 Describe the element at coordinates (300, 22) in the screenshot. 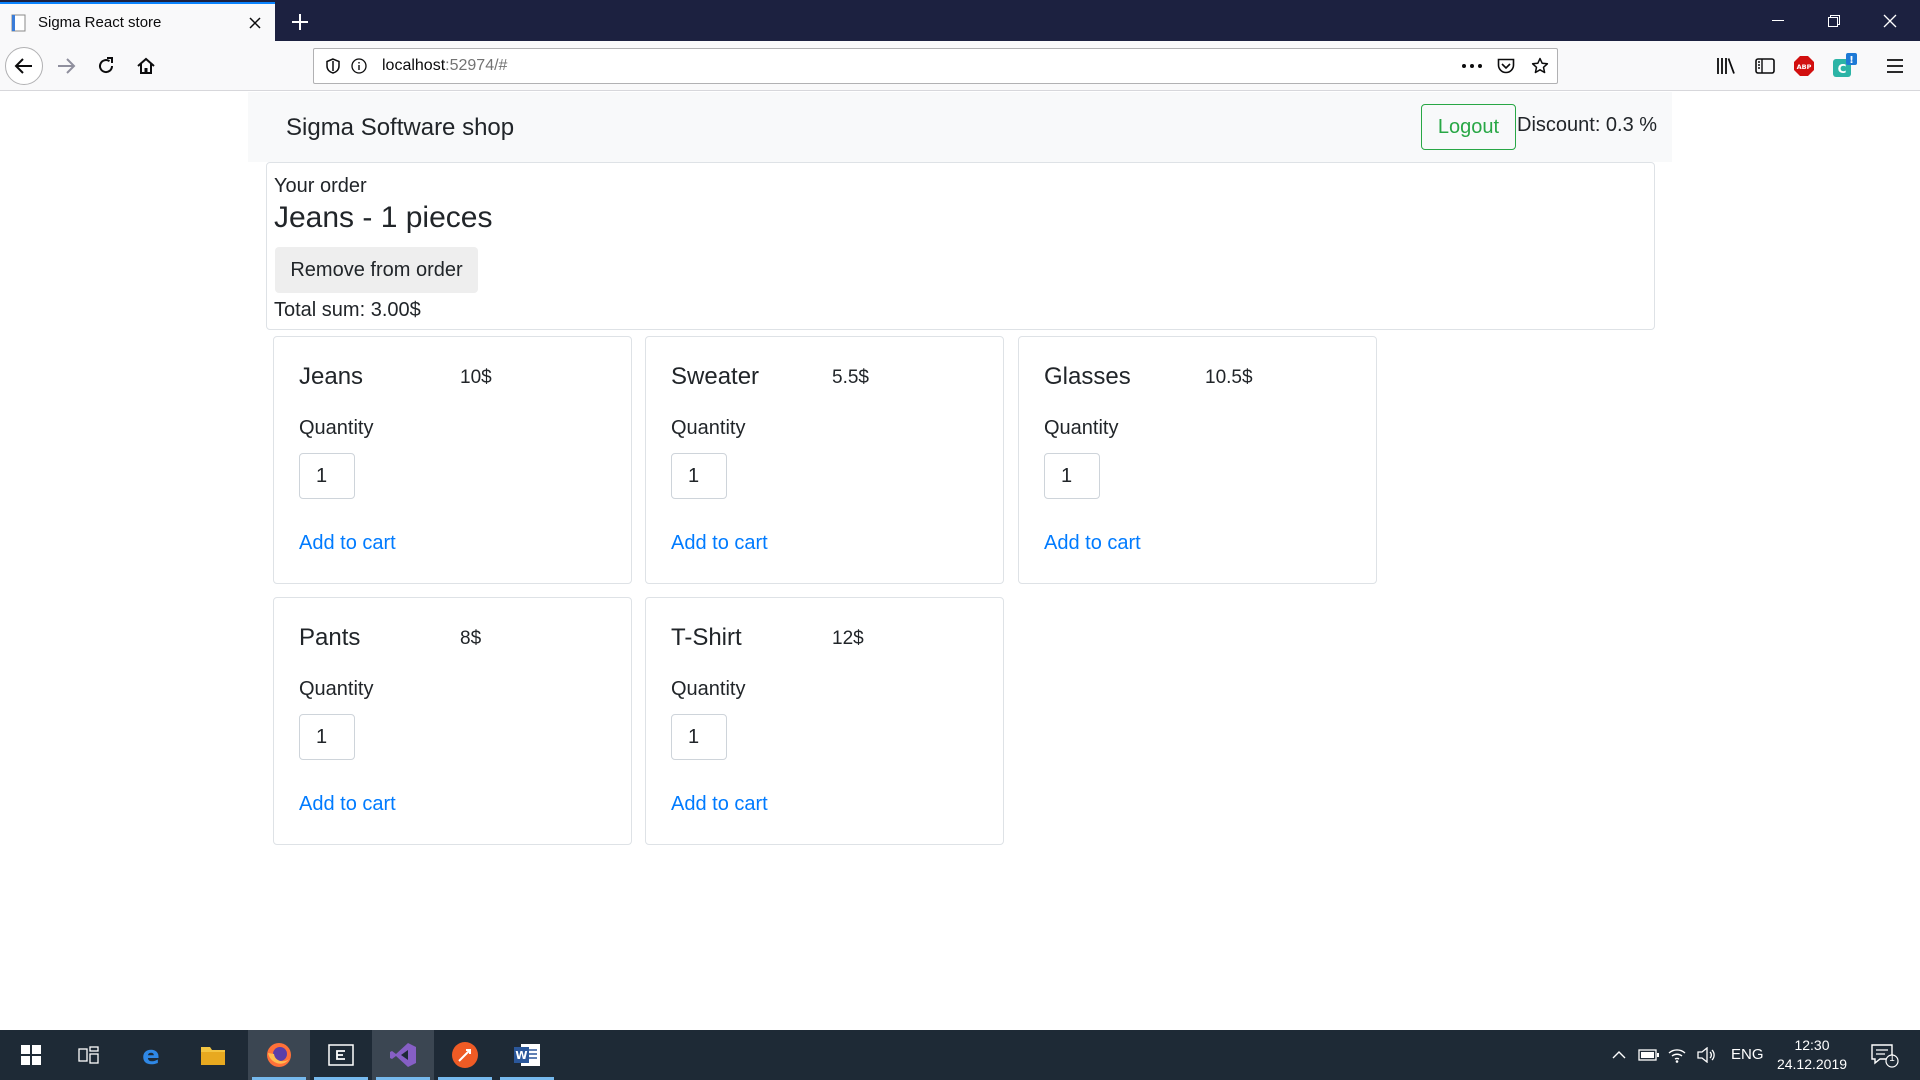

I see `new-tab-icon` at that location.